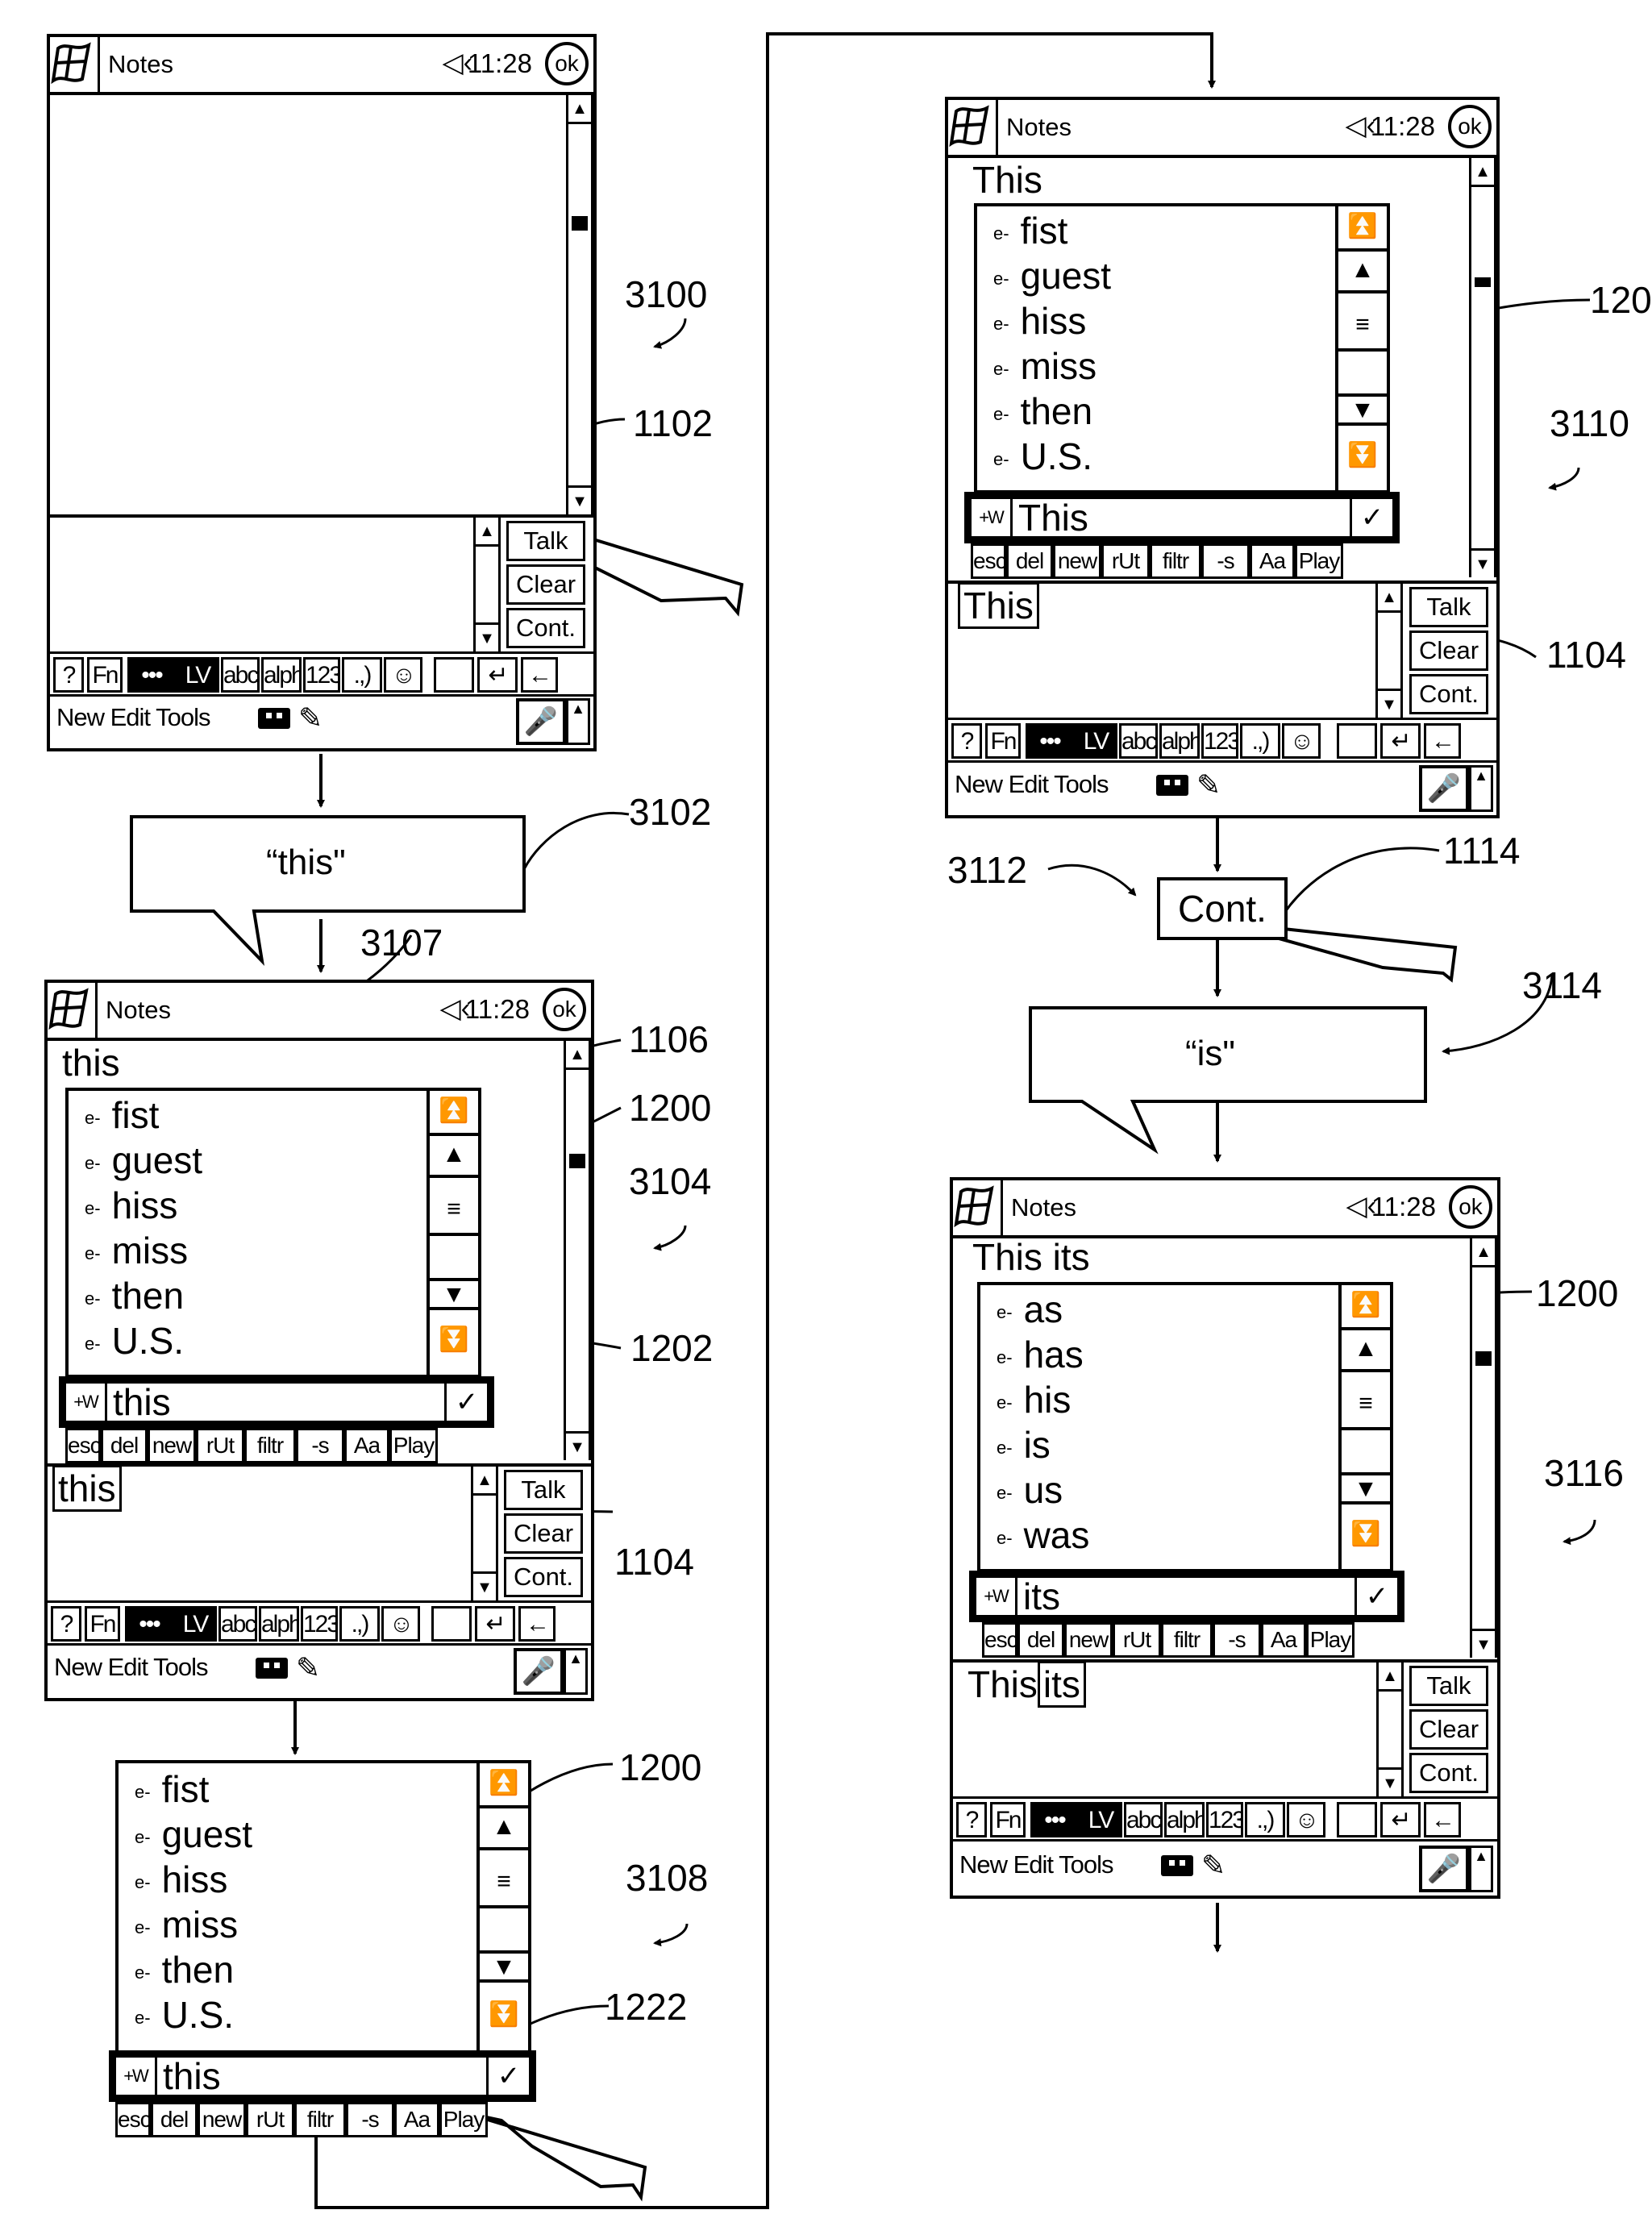 The height and width of the screenshot is (2214, 1652). What do you see at coordinates (1044, 366) in the screenshot?
I see `choice-item: e-miss` at bounding box center [1044, 366].